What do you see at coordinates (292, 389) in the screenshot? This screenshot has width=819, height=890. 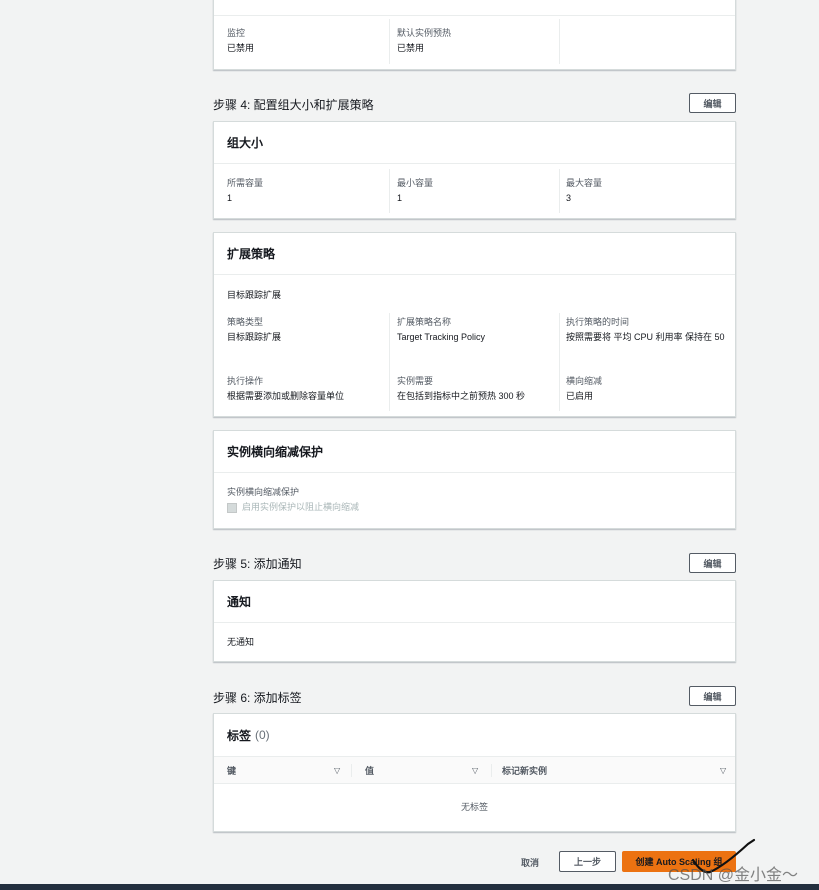 I see `action-field: 执行操作 根据需要添加或删除容量单位` at bounding box center [292, 389].